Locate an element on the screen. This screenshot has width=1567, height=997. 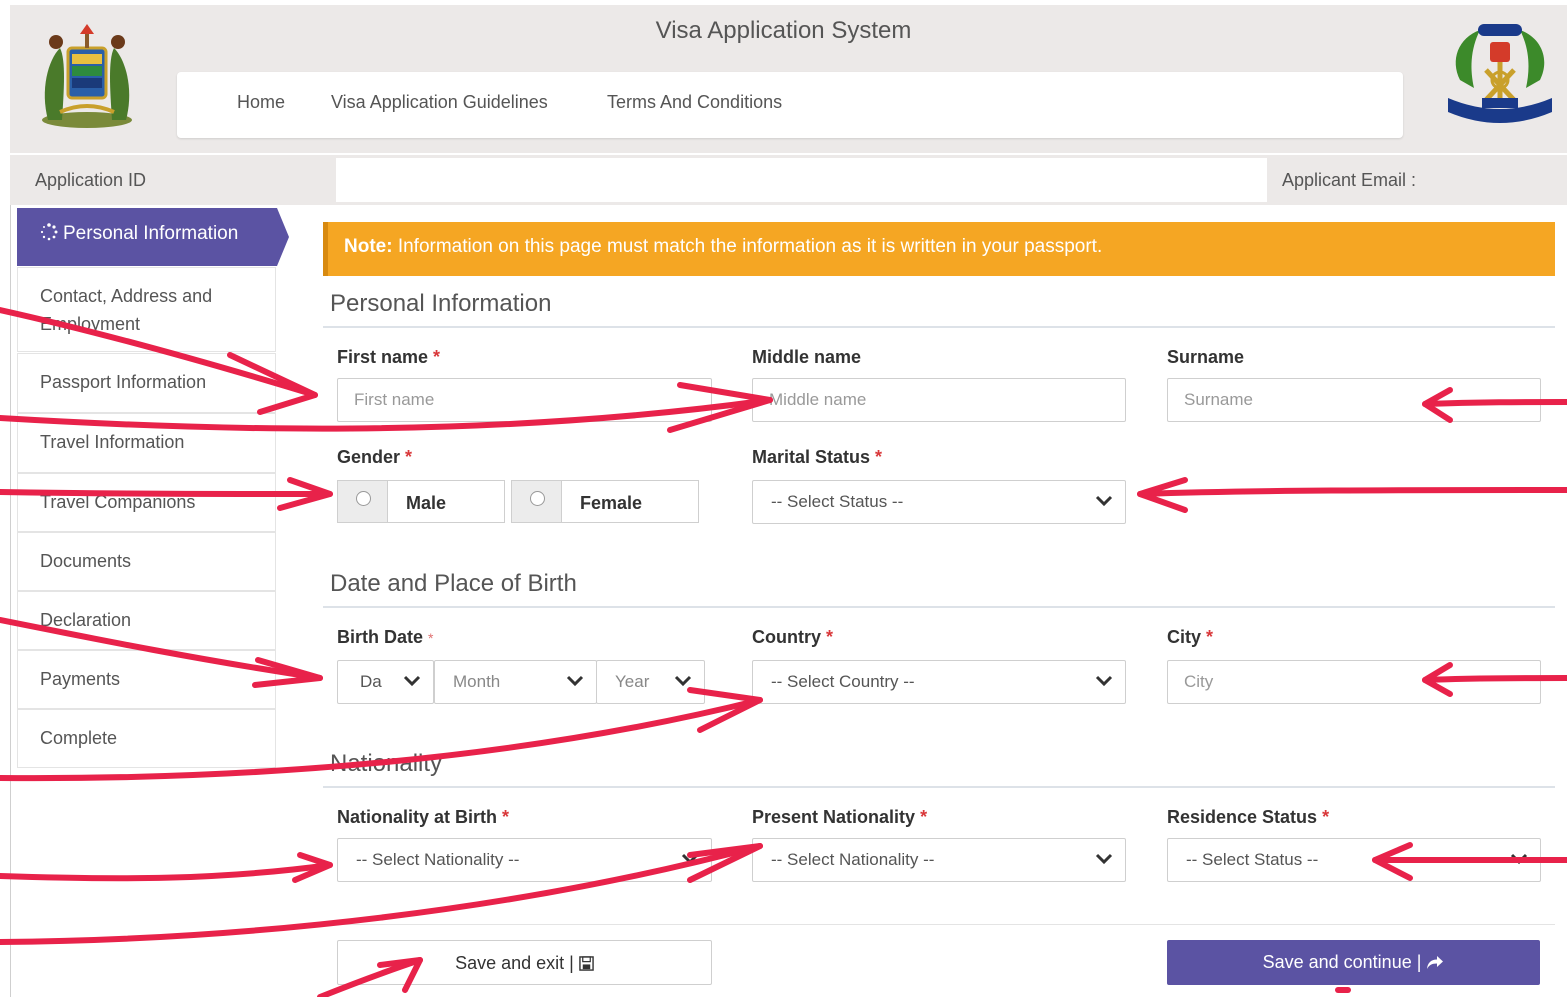
marital-status-value: -- Select Status -- is located at coordinates (837, 501).